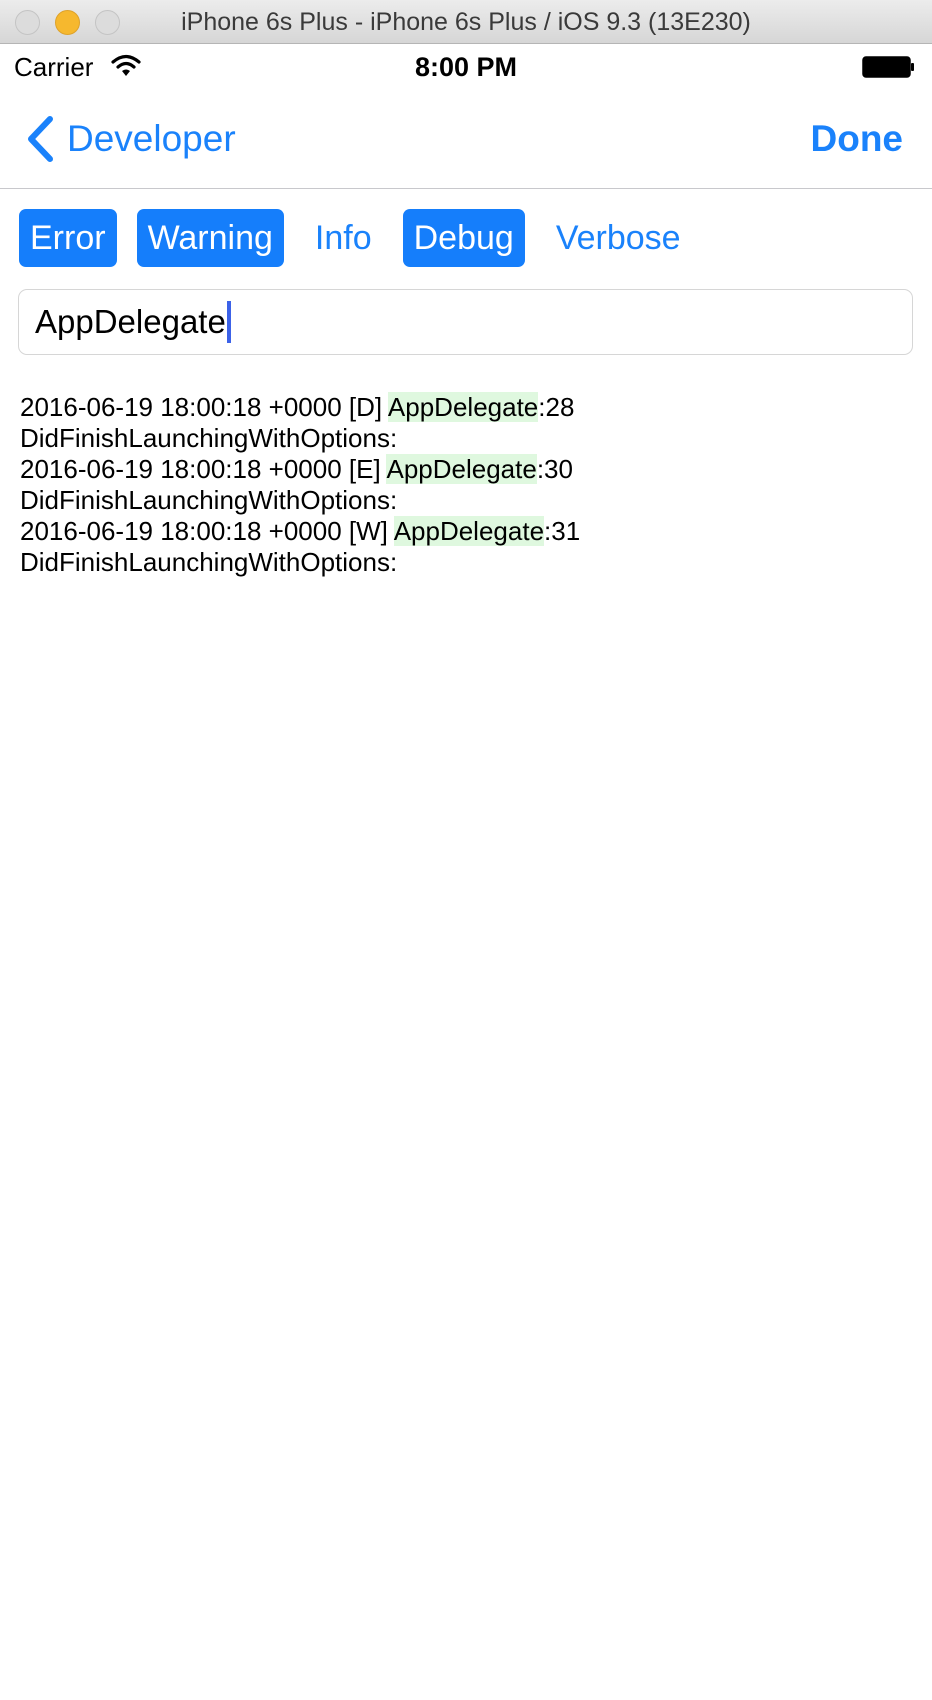 The image size is (932, 1700). I want to click on log-entry-prefix: 2016-06-19 18:00:18 +0000 [W], so click(207, 531).